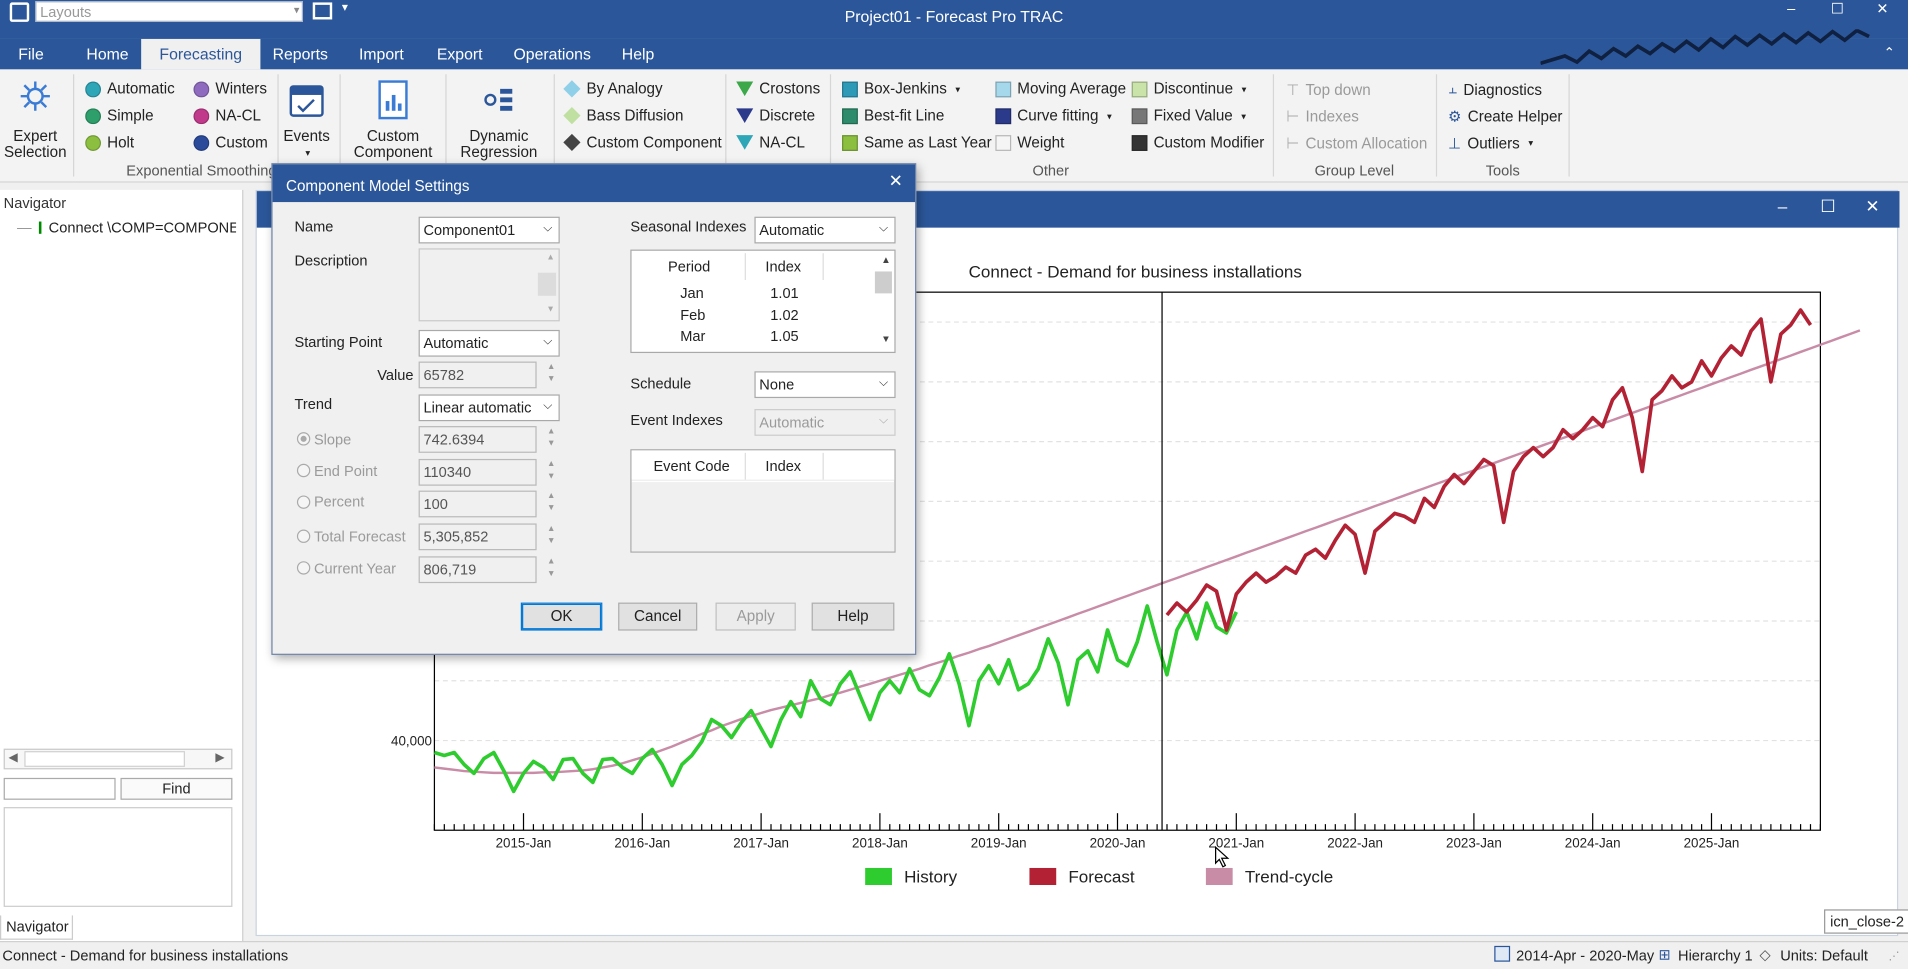 The image size is (1908, 969). What do you see at coordinates (551, 472) in the screenshot?
I see `end-point-spinner-icon: ▲ ▼` at bounding box center [551, 472].